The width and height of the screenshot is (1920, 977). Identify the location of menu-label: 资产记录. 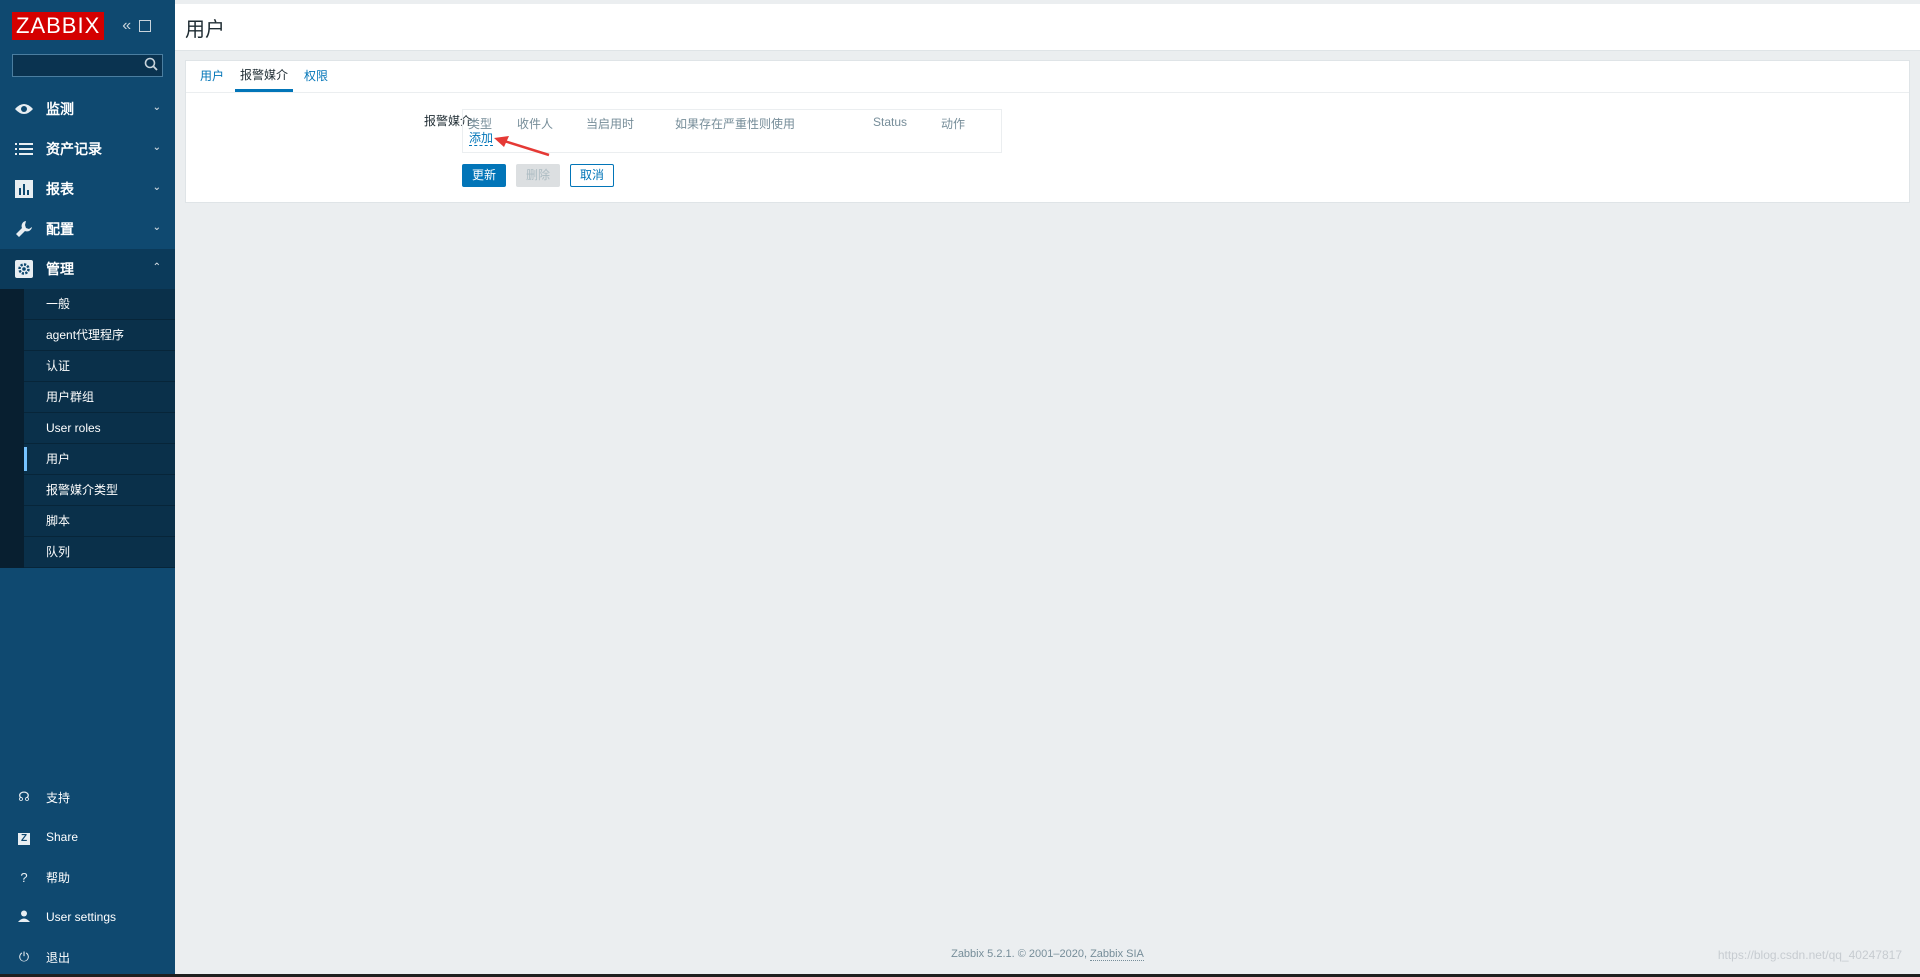
(74, 149).